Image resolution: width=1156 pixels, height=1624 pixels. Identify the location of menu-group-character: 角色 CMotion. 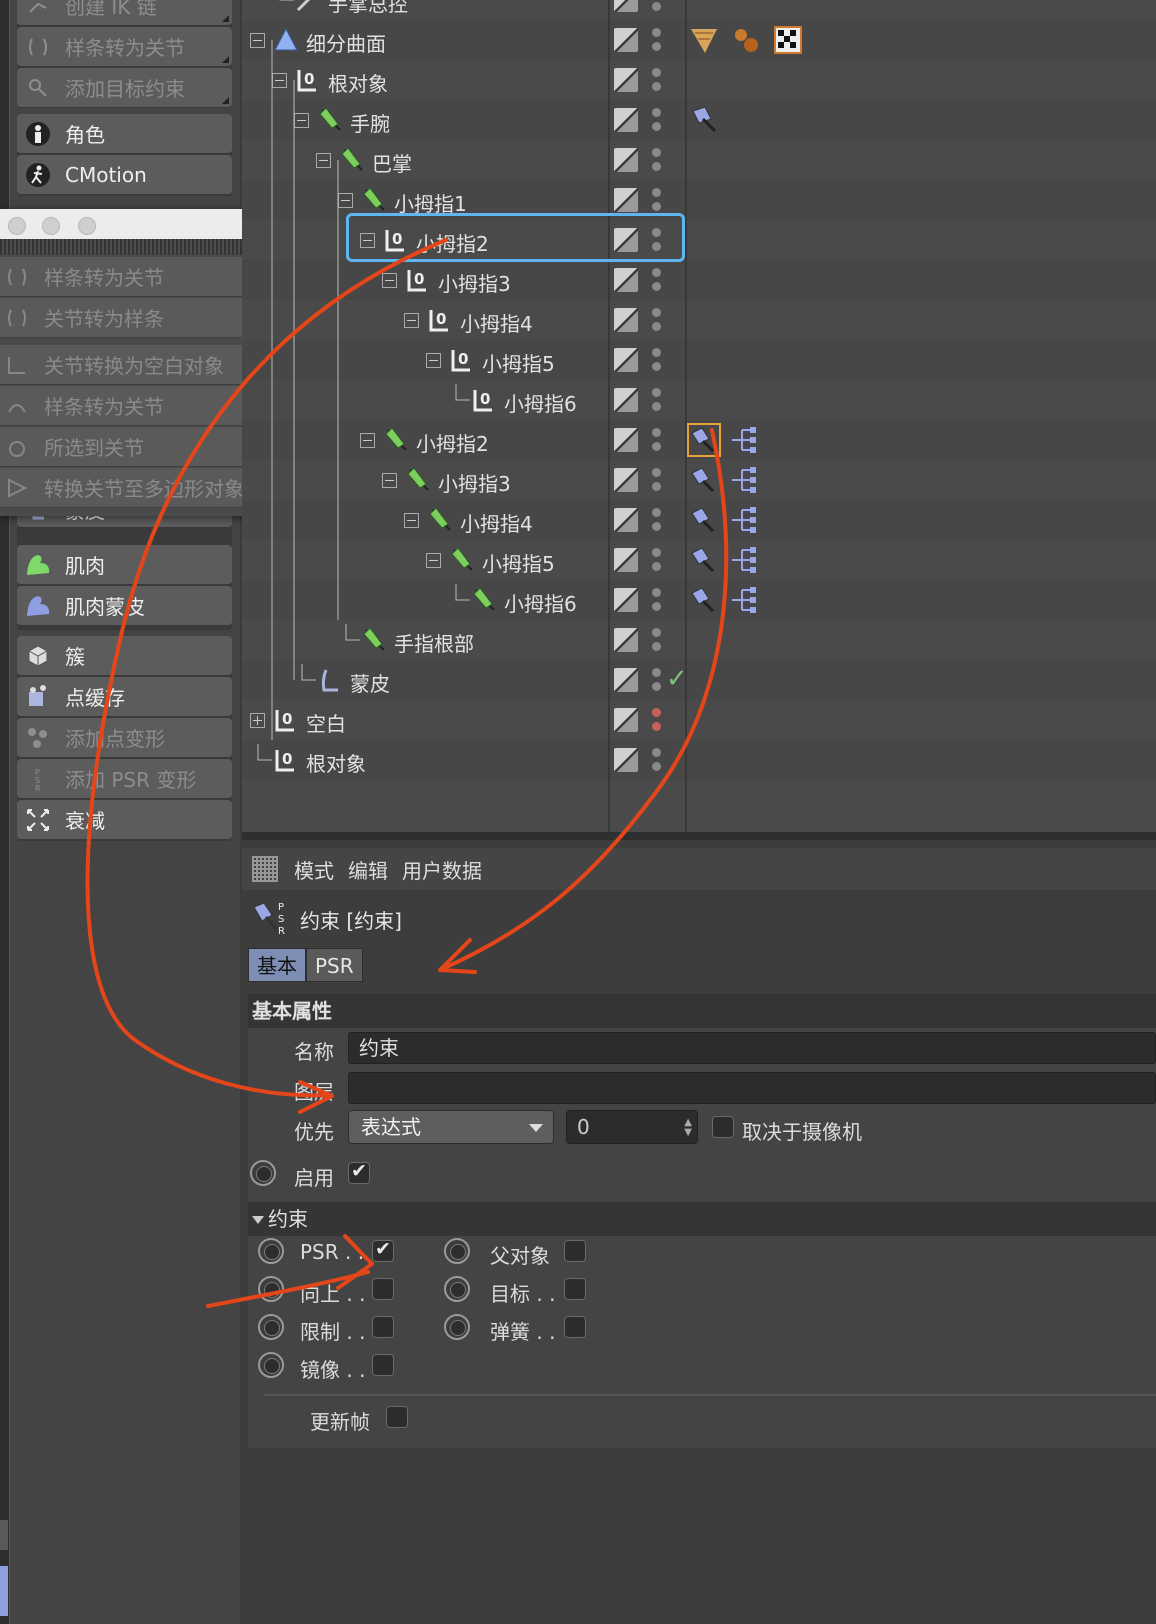
(124, 155).